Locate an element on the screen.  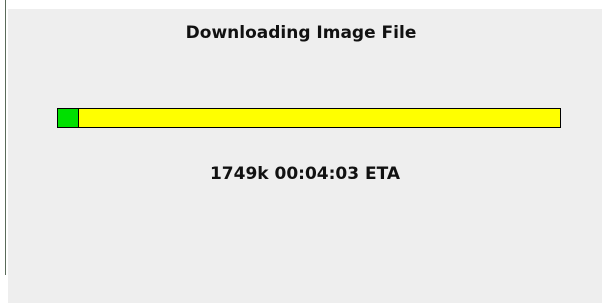
dialog-title: Downloading Image File is located at coordinates (301, 33).